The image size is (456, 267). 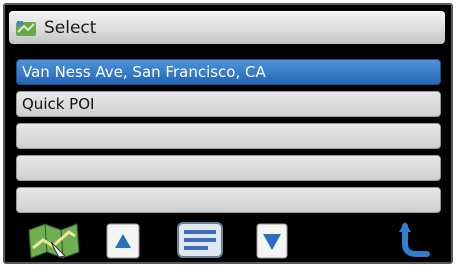 What do you see at coordinates (123, 241) in the screenshot?
I see `scroll-up-button` at bounding box center [123, 241].